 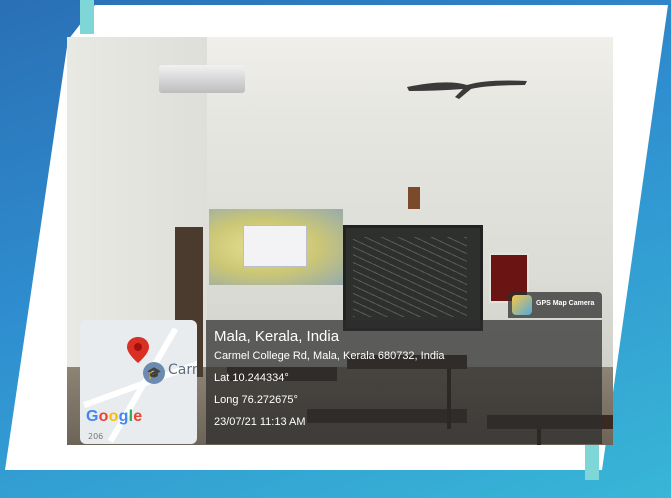 What do you see at coordinates (138, 382) in the screenshot?
I see `map-thumbnail: 🎓 Carm Google 206` at bounding box center [138, 382].